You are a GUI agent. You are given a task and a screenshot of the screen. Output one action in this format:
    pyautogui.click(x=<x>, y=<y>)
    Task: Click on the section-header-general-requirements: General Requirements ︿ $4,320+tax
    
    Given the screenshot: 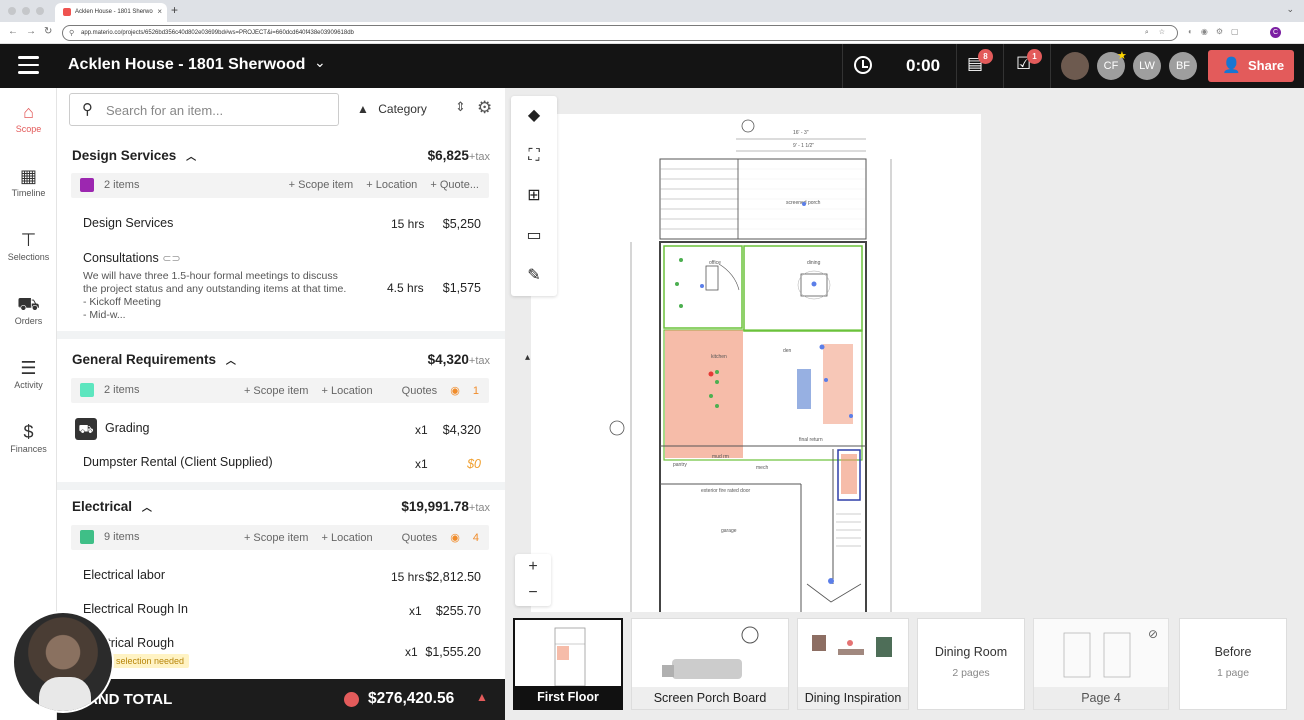 What is the action you would take?
    pyautogui.click(x=281, y=363)
    